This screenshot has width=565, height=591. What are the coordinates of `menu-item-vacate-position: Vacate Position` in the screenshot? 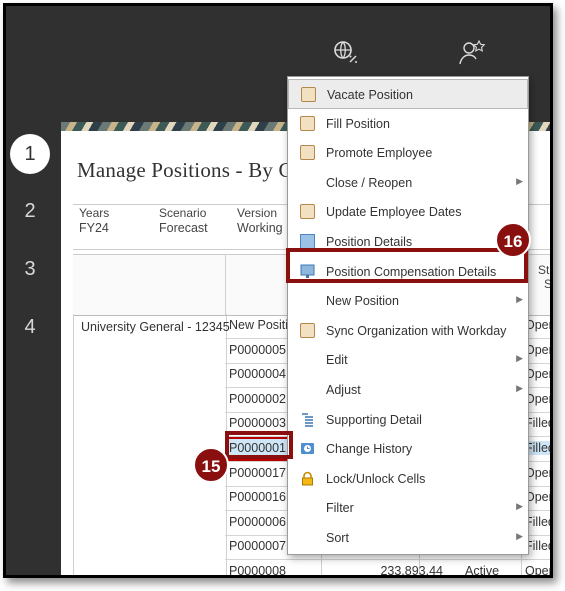 It's located at (408, 94).